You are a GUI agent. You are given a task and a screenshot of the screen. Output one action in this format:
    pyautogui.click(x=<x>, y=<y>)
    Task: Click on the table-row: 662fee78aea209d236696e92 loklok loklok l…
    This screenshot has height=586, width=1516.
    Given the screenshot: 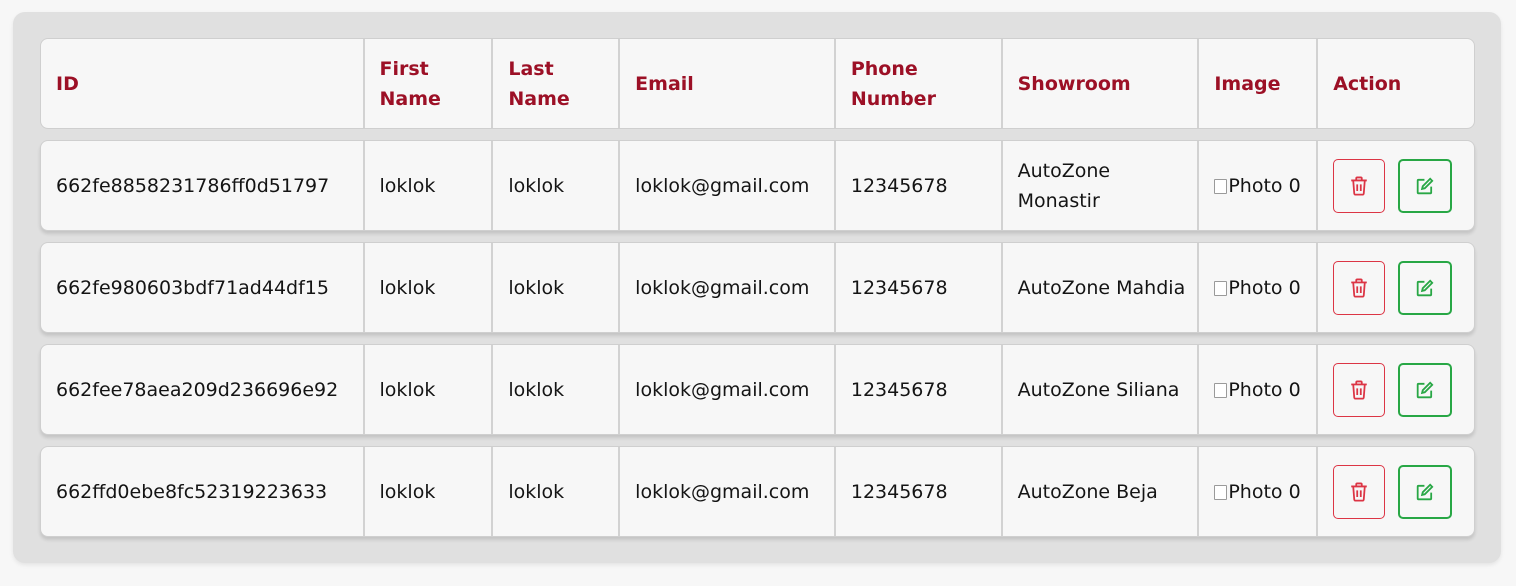 What is the action you would take?
    pyautogui.click(x=757, y=389)
    